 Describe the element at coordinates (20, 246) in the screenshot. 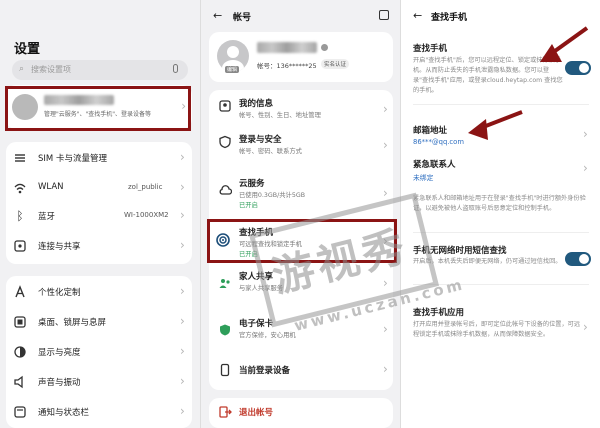

I see `share-icon` at that location.